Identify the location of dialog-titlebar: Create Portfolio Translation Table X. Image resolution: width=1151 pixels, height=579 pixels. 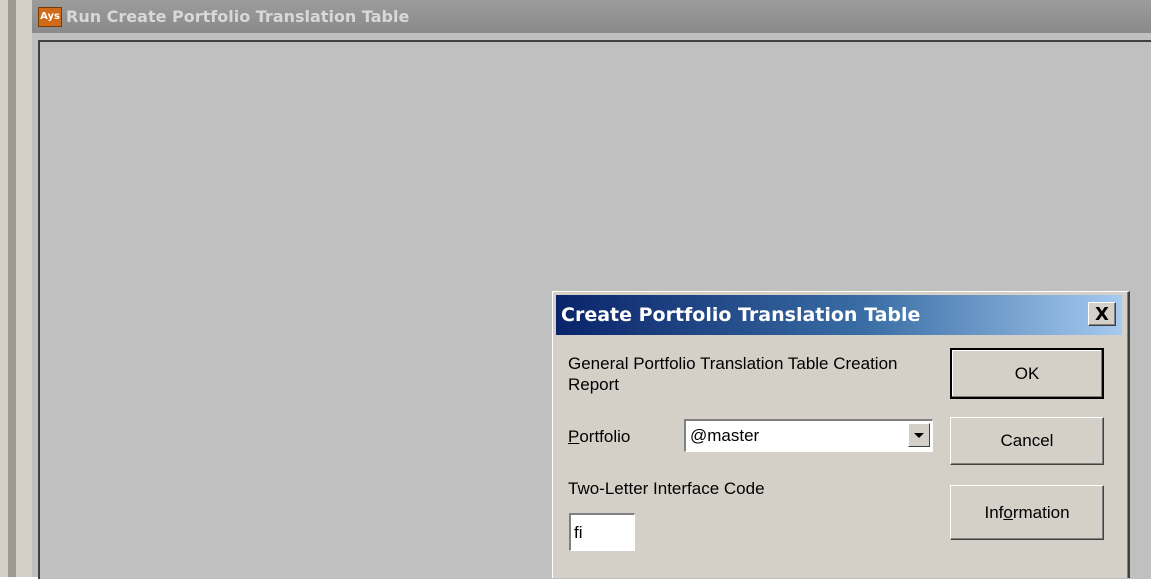
(839, 315).